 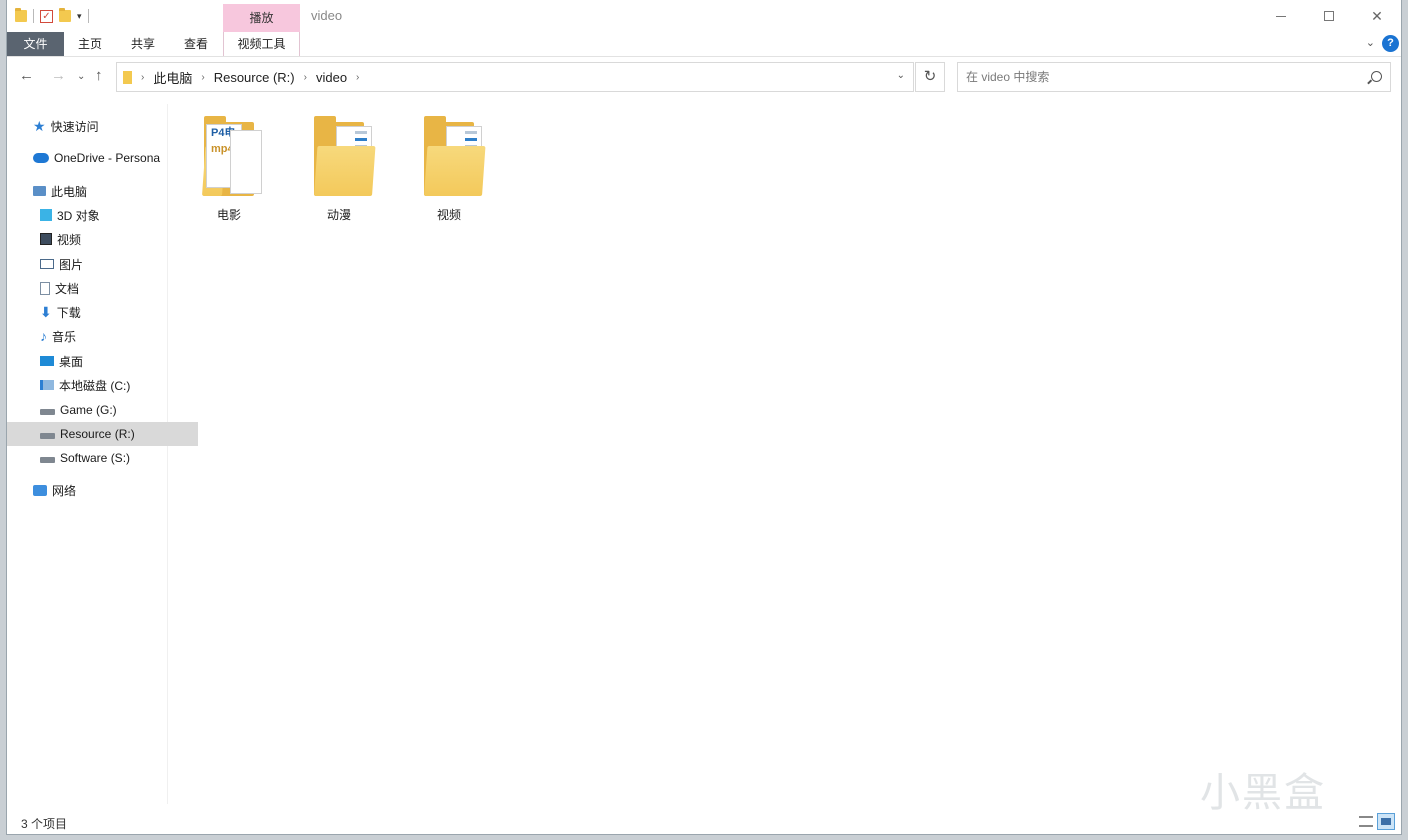 What do you see at coordinates (102, 336) in the screenshot?
I see `sidebar-item-music: ♪ 音乐` at bounding box center [102, 336].